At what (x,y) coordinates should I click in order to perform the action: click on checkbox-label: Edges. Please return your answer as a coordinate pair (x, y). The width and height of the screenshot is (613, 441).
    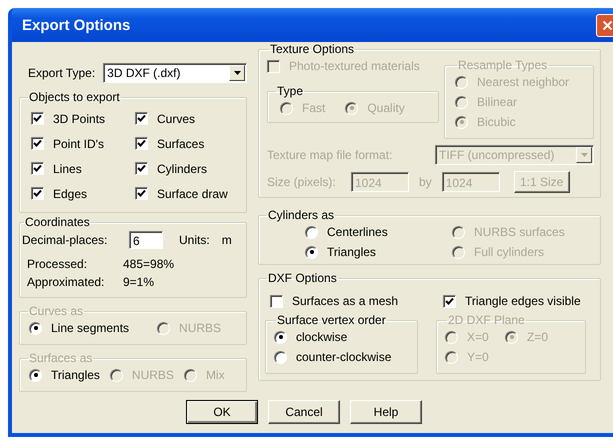
    Looking at the image, I should click on (70, 193).